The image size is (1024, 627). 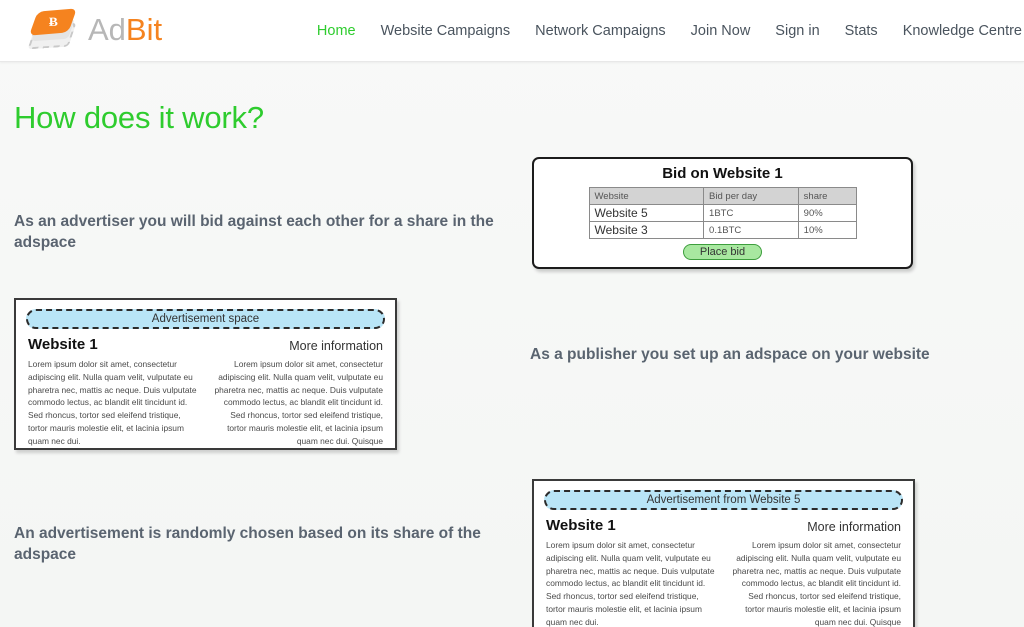 I want to click on bid-row-share: 10%, so click(x=827, y=230).